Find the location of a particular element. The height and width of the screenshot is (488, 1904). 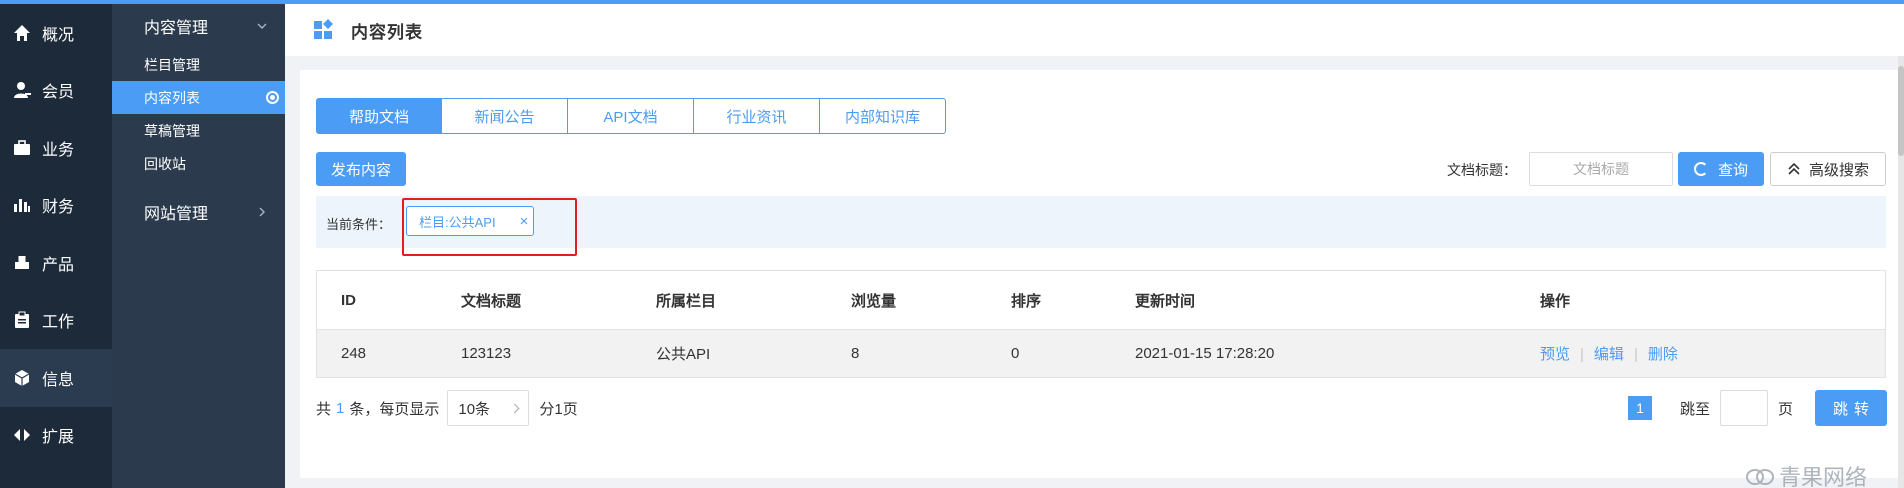

primary-sidebar: 概况 会员 业务 财务 产品 工作 信息 扩展 is located at coordinates (56, 246).